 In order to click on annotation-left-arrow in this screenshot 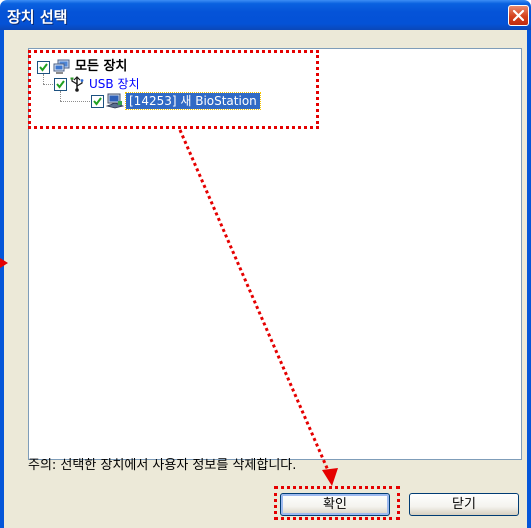, I will do `click(4, 263)`.